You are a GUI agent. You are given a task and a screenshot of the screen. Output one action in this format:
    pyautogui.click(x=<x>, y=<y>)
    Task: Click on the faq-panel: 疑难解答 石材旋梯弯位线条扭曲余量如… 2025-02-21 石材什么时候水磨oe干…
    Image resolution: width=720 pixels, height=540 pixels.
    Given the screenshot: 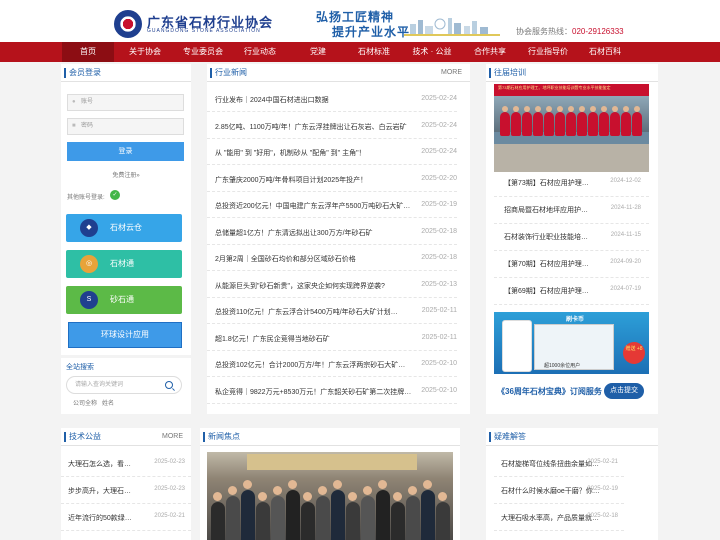 What is the action you would take?
    pyautogui.click(x=572, y=484)
    